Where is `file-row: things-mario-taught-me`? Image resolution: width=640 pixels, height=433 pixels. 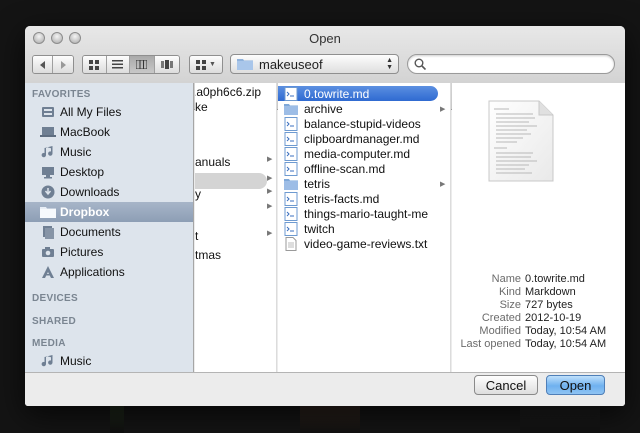
file-row: things-mario-taught-me is located at coordinates (364, 213).